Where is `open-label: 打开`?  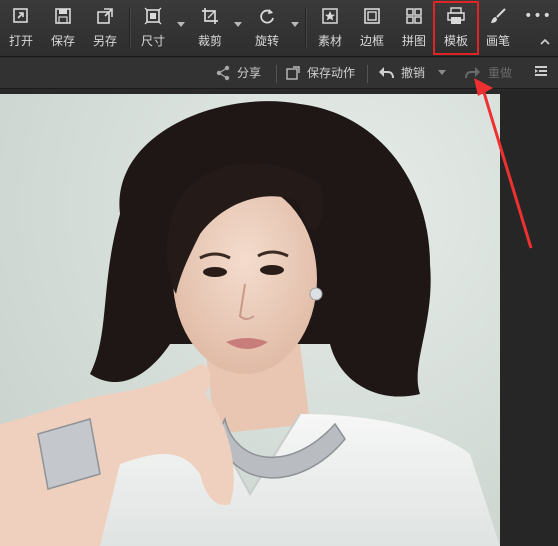 open-label: 打开 is located at coordinates (20, 41).